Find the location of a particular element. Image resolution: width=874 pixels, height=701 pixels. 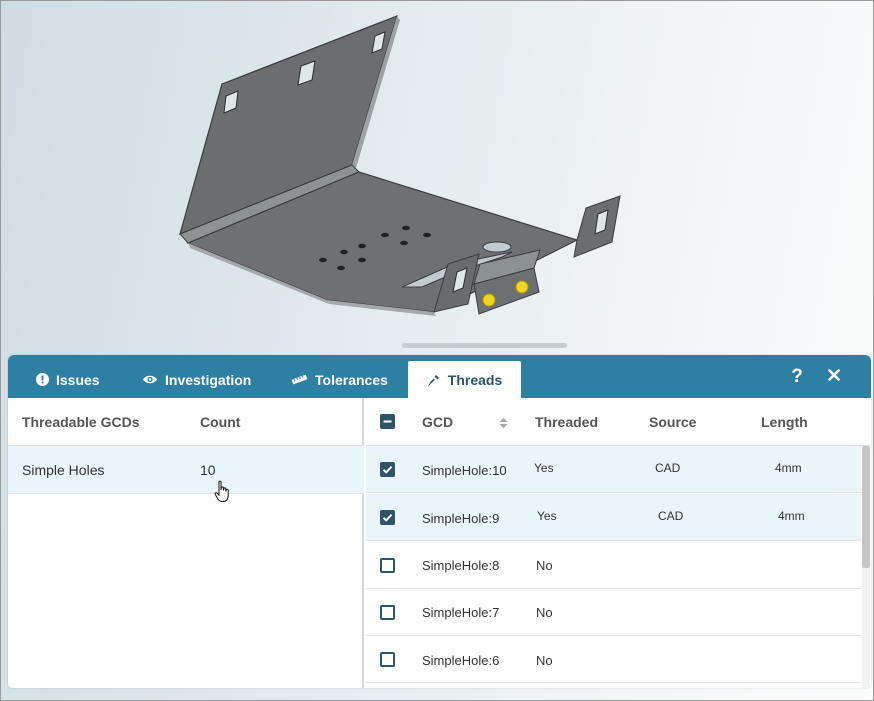

column-header-length: Length is located at coordinates (784, 422).